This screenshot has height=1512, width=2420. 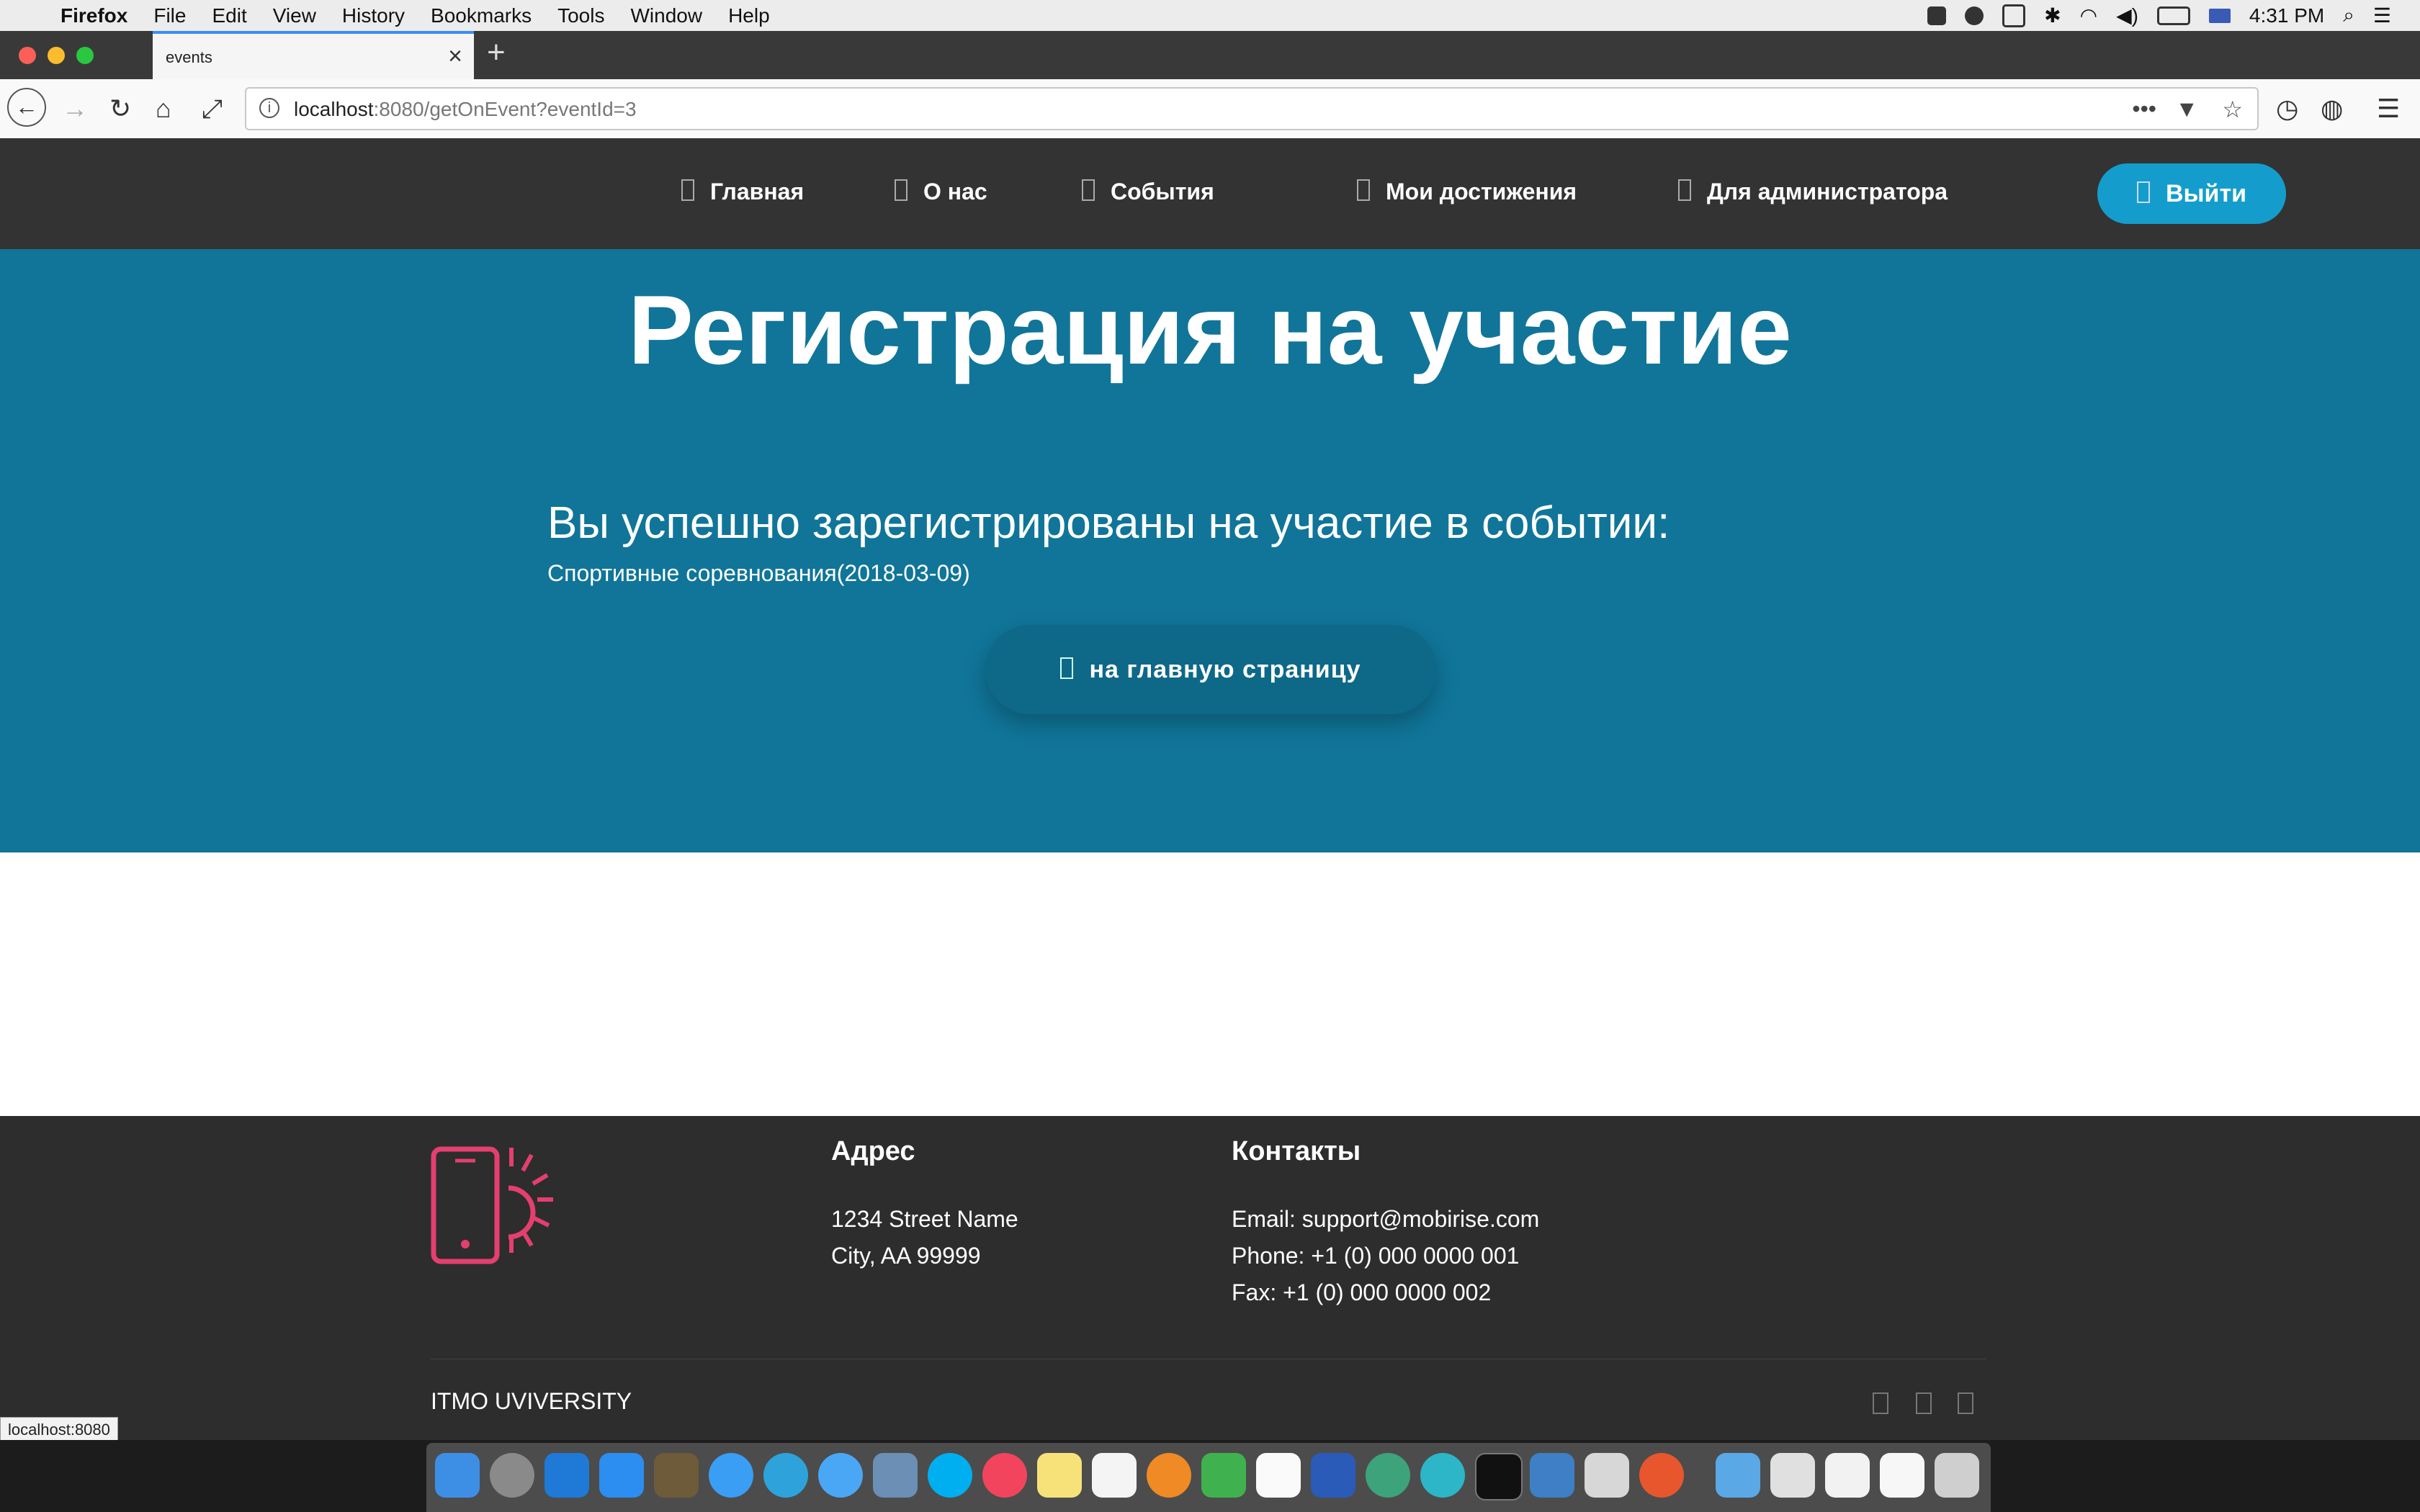 I want to click on itunes-icon, so click(x=1004, y=1475).